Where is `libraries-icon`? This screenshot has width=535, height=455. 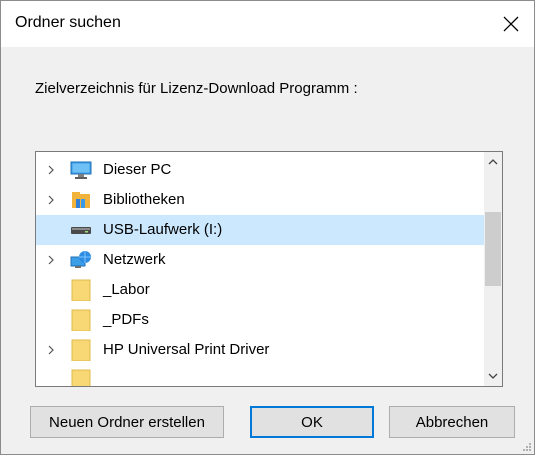
libraries-icon is located at coordinates (81, 200).